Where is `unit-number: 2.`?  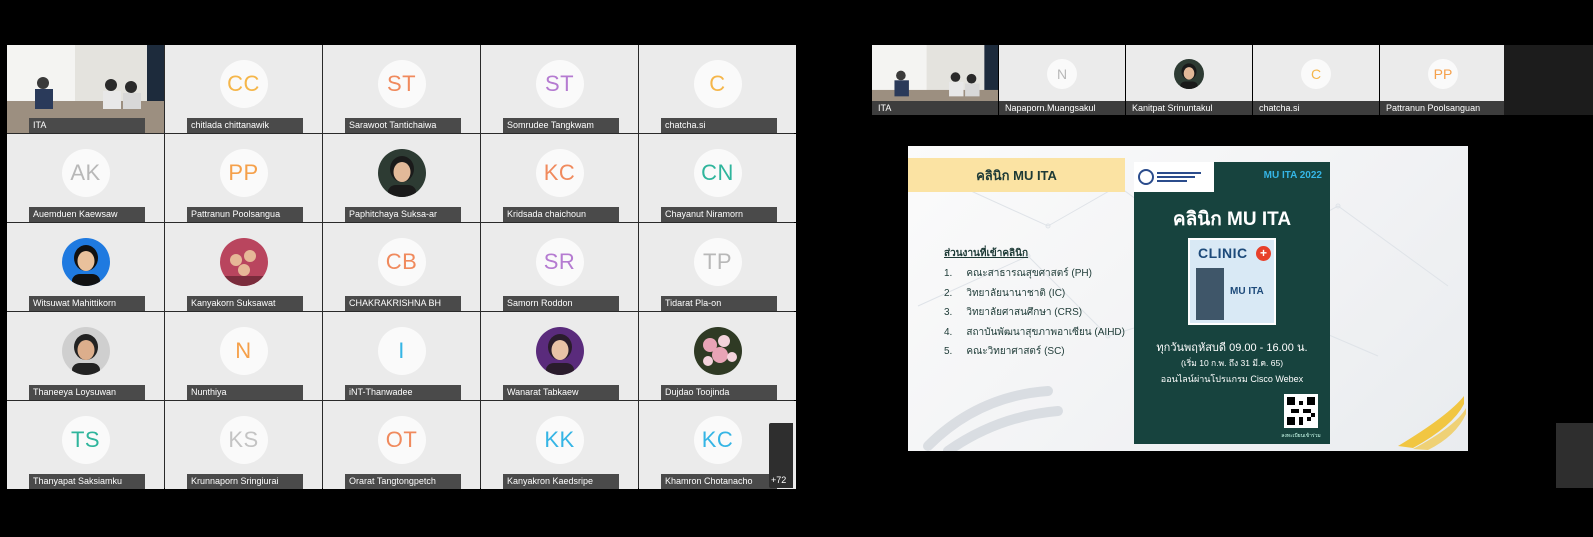
unit-number: 2. is located at coordinates (948, 293).